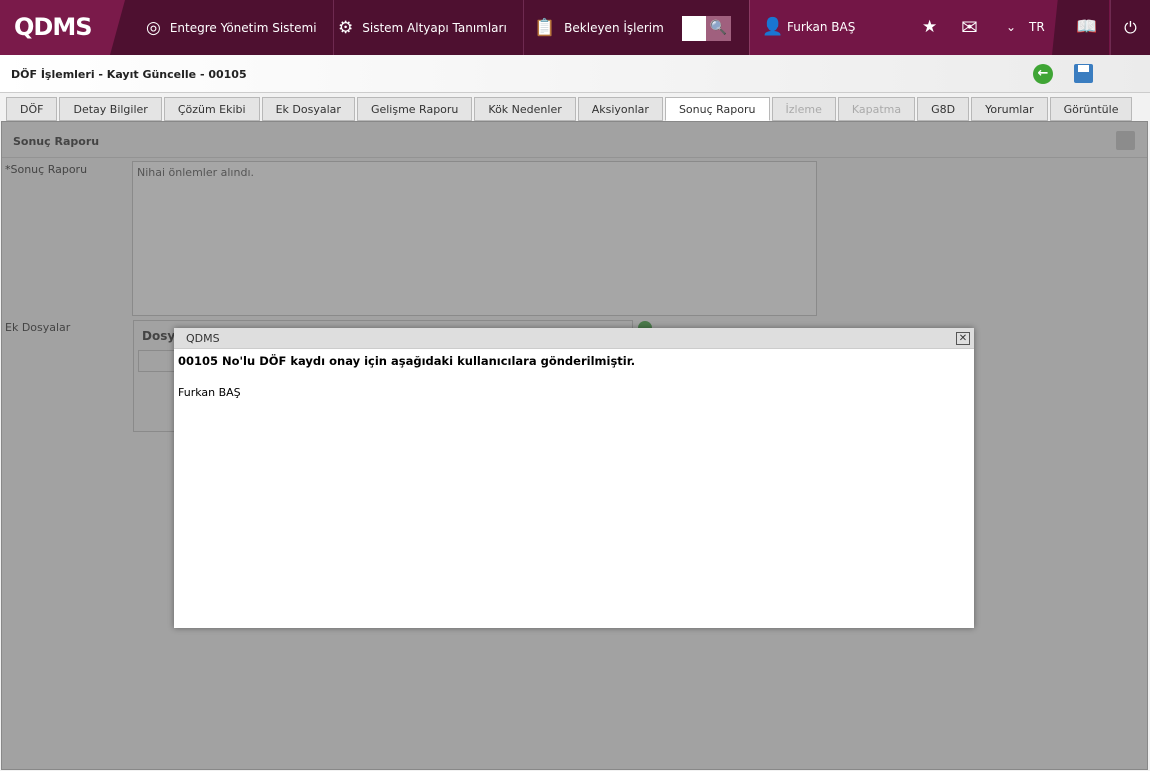  I want to click on tab-aksiyonlar: Aksiyonlar, so click(620, 109).